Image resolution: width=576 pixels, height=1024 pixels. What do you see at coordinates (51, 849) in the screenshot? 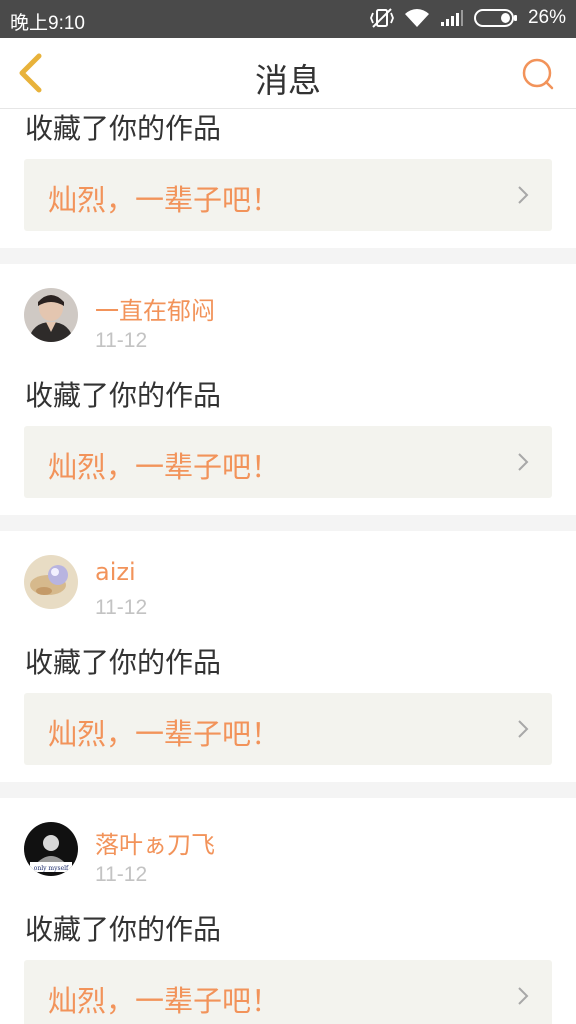
I see `avatar: only myself` at bounding box center [51, 849].